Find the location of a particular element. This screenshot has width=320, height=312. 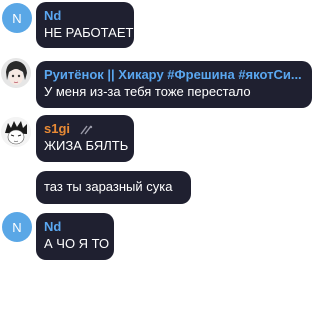

slash-badge-icon is located at coordinates (86, 129).